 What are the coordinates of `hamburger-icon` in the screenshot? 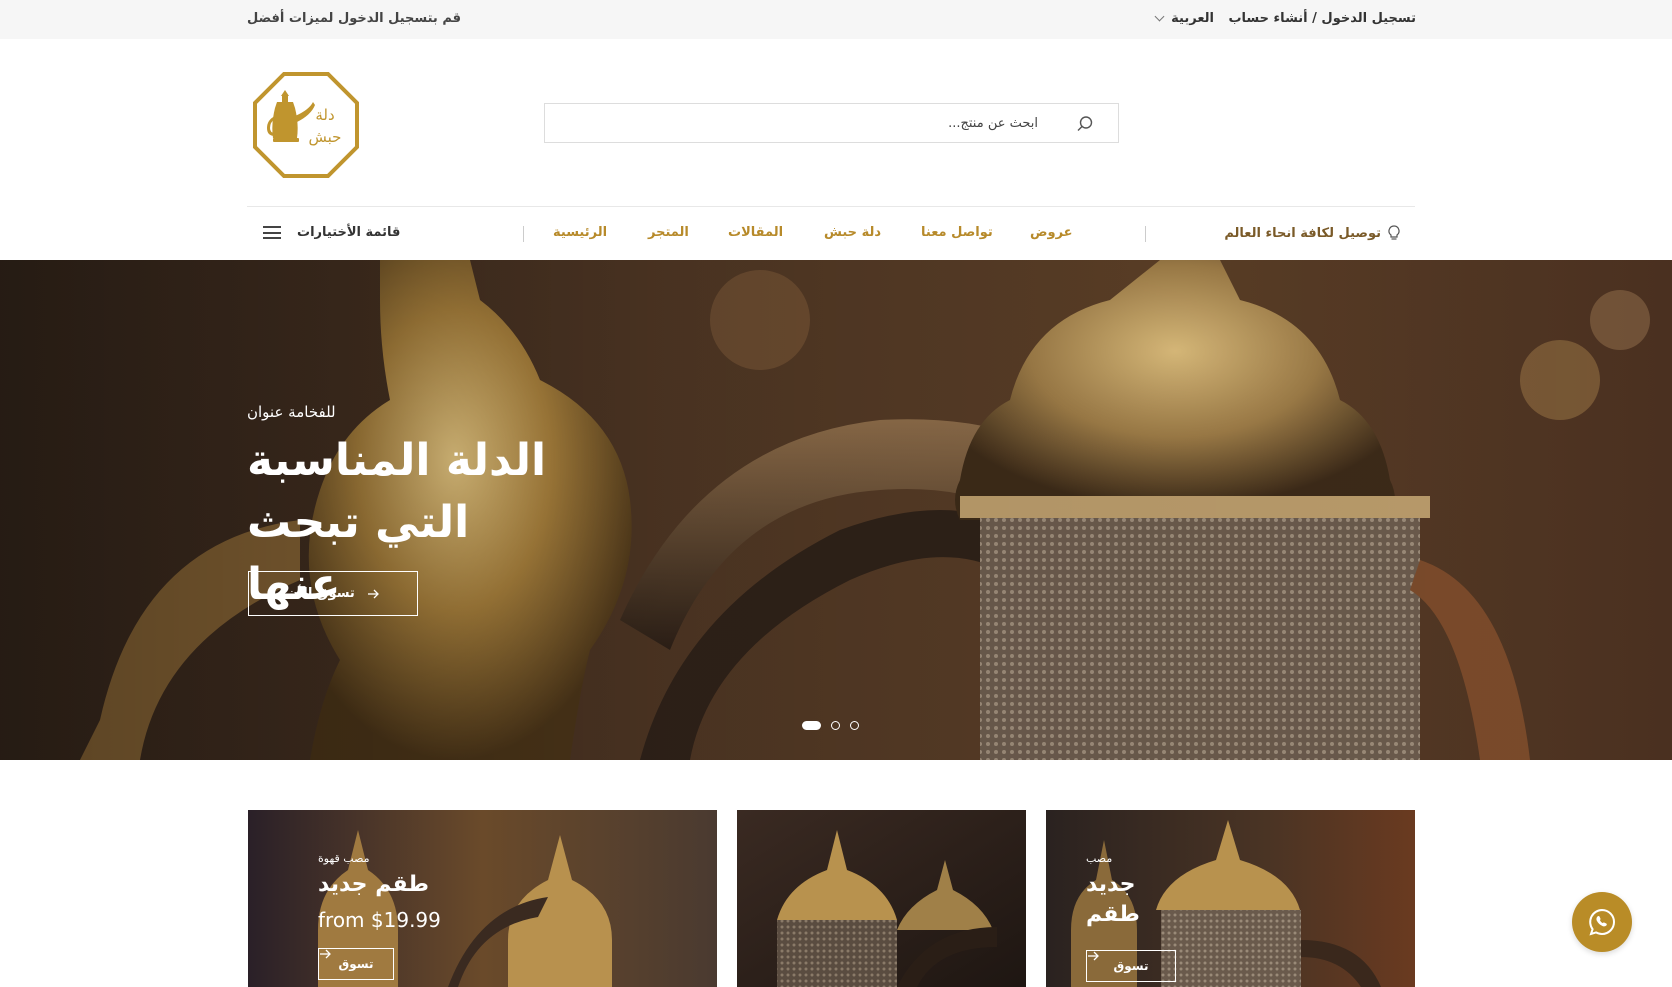 It's located at (272, 232).